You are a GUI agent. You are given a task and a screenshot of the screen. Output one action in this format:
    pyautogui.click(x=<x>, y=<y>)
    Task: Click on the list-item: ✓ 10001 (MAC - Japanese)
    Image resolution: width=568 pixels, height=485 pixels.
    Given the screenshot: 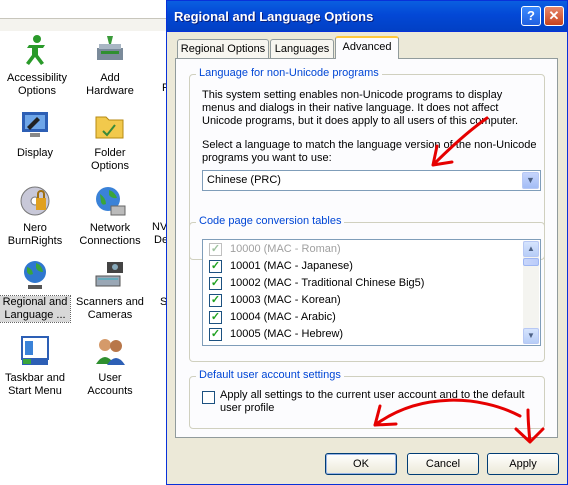 What is the action you would take?
    pyautogui.click(x=364, y=266)
    